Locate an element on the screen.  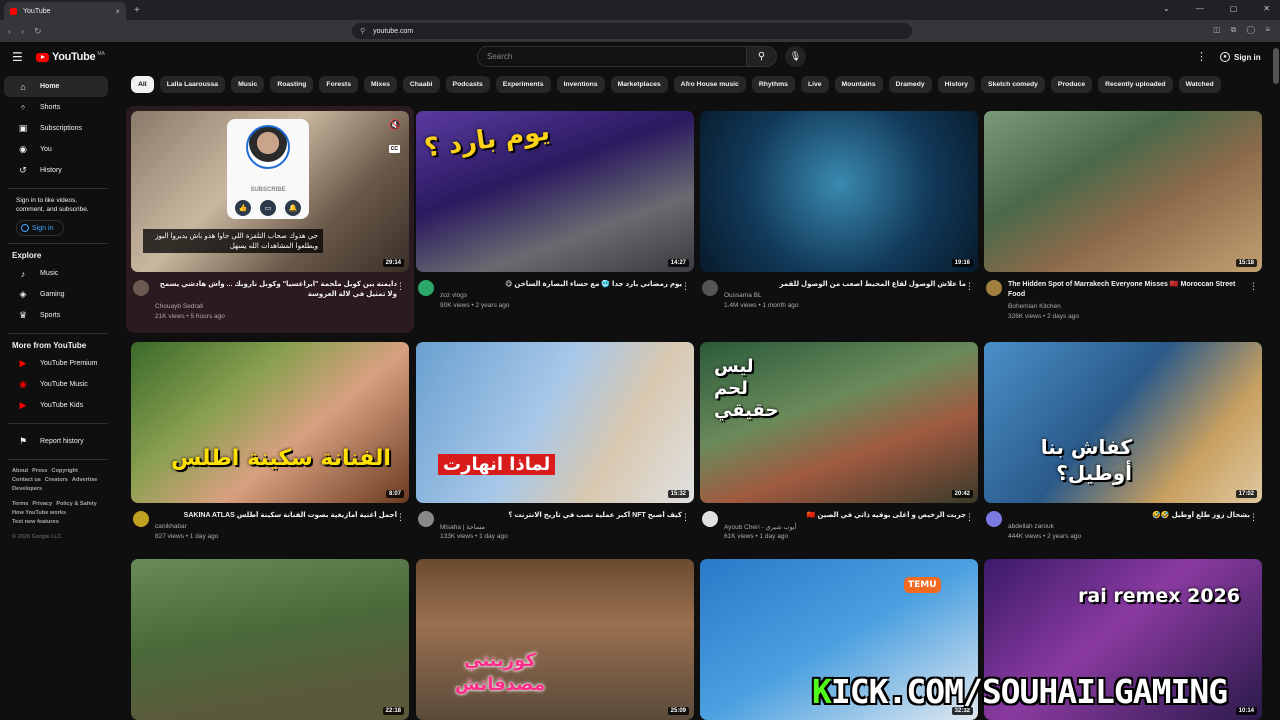
footer-link-about: About is located at coordinates (20, 471).